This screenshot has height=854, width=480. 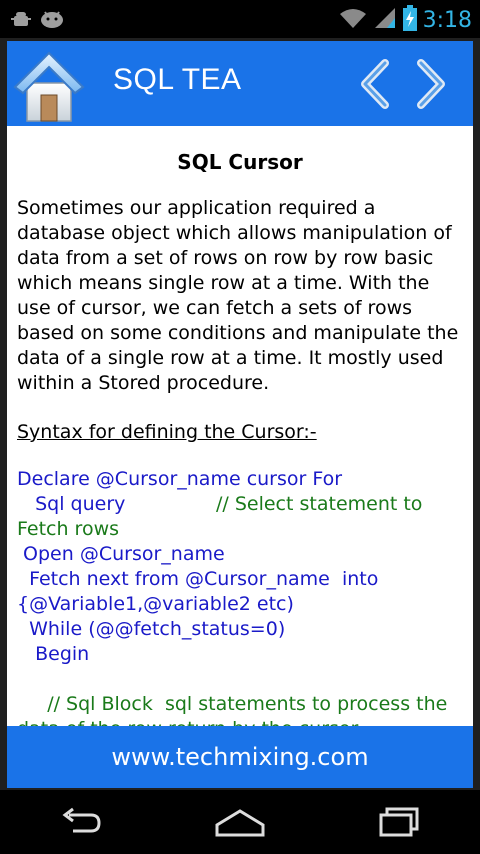 I want to click on android-debug-icon, so click(x=21, y=21).